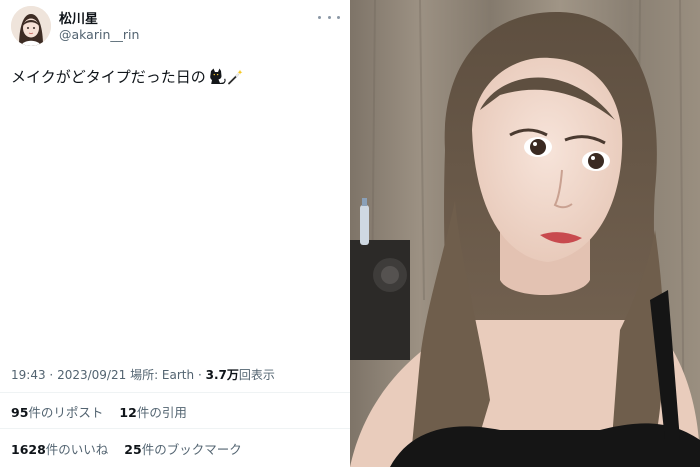 This screenshot has height=467, width=700. What do you see at coordinates (78, 17) in the screenshot?
I see `display-name: 松川星` at bounding box center [78, 17].